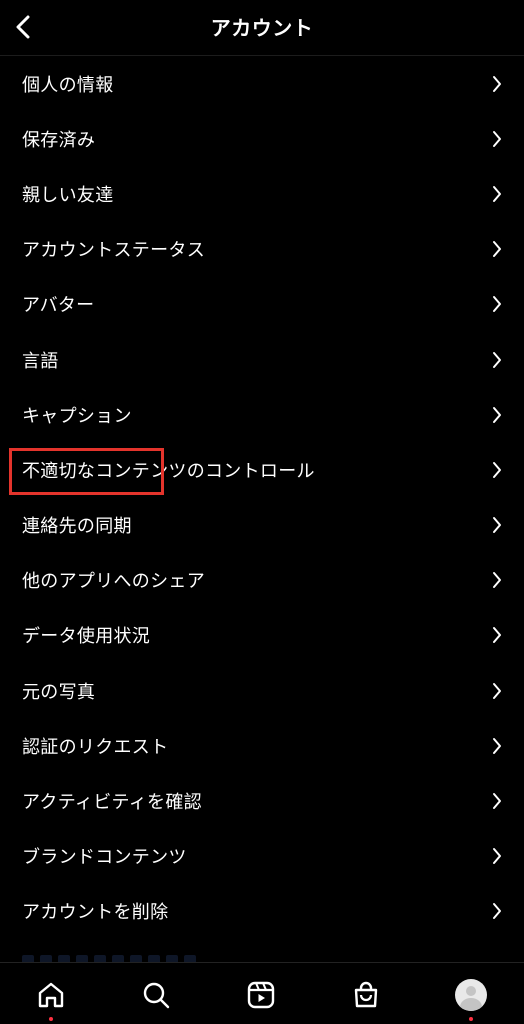  I want to click on bottom-nav, so click(262, 993).